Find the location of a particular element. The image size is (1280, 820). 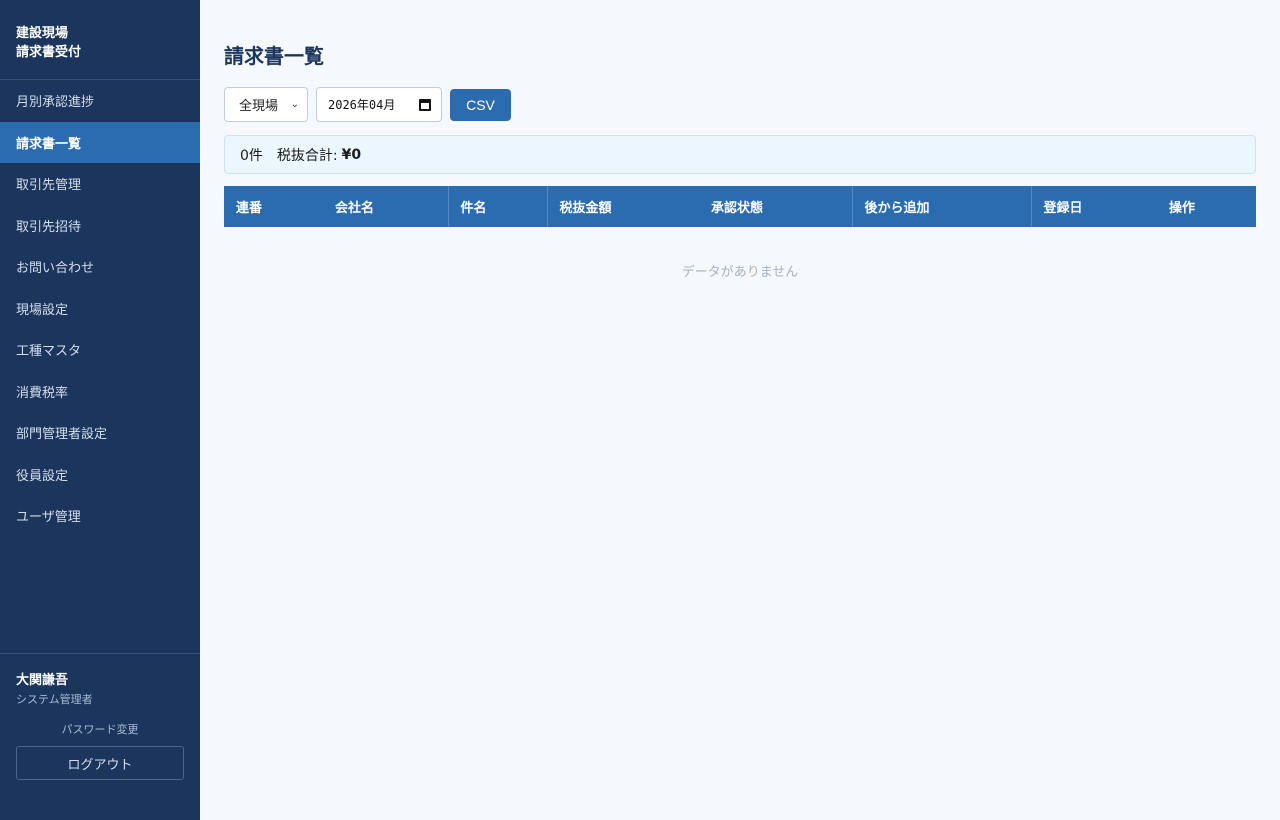

column-header-registered-date: 登録日 is located at coordinates (1093, 206).